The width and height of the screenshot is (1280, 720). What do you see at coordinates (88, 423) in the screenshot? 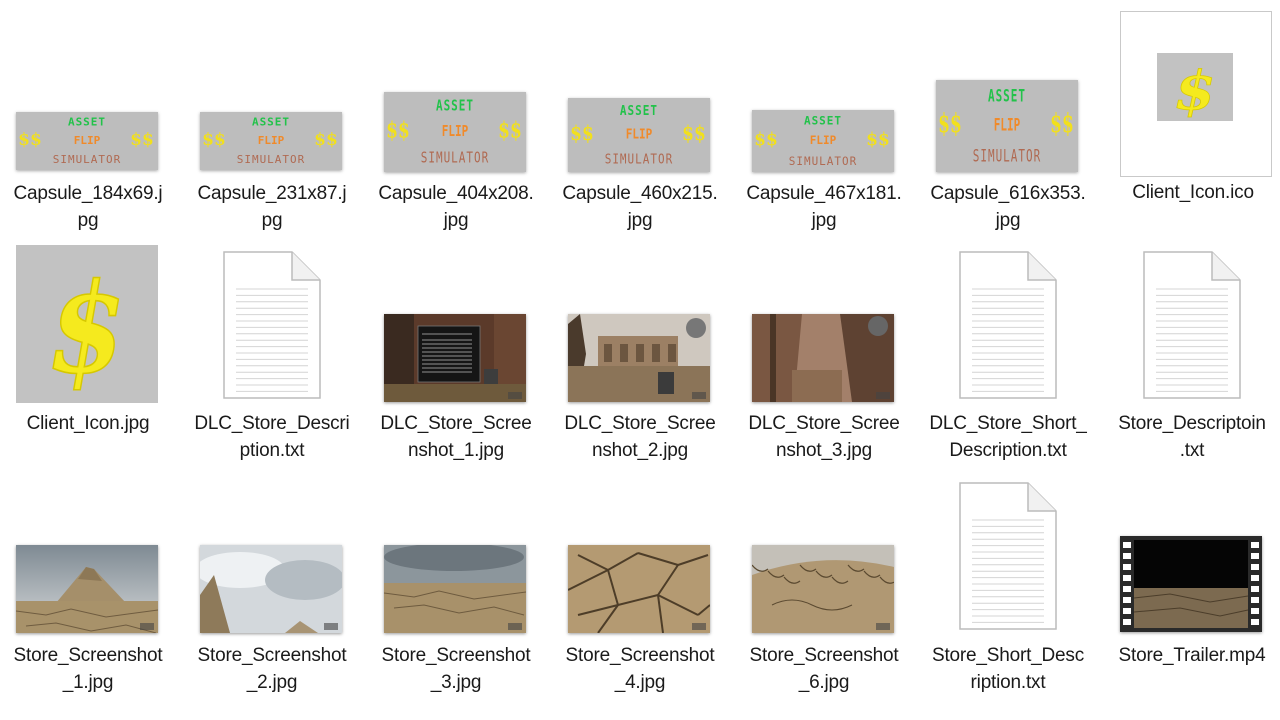
I see `file-name-label: Client_Icon.jpg` at bounding box center [88, 423].